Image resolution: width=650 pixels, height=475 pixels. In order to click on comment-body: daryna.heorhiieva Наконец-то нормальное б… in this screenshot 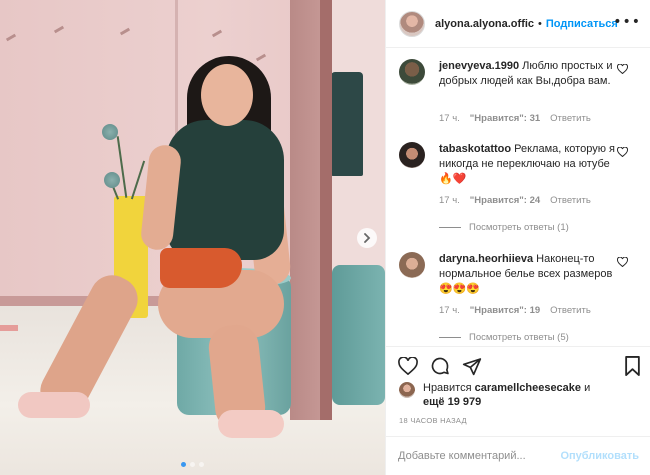, I will do `click(528, 274)`.